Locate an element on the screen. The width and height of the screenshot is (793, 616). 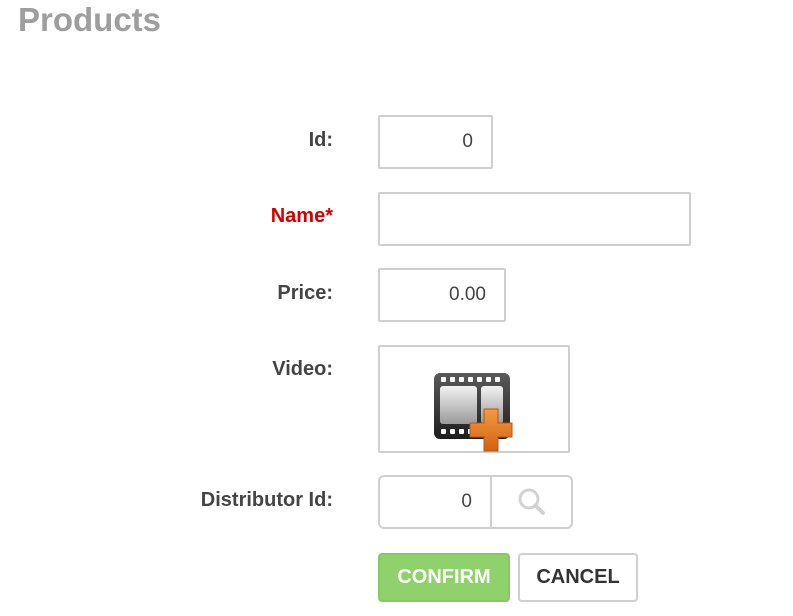
distributor-lookup-button is located at coordinates (532, 502).